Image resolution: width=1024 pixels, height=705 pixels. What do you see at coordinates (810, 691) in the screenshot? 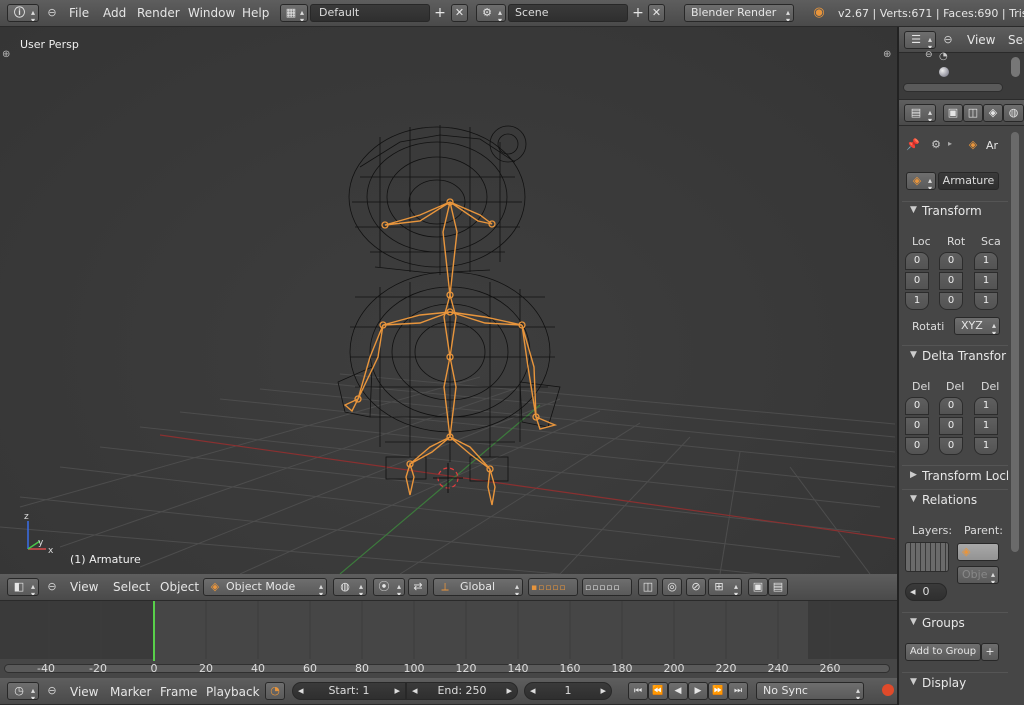
I see `sync-mode-select: No Sync ▴ ▾` at bounding box center [810, 691].